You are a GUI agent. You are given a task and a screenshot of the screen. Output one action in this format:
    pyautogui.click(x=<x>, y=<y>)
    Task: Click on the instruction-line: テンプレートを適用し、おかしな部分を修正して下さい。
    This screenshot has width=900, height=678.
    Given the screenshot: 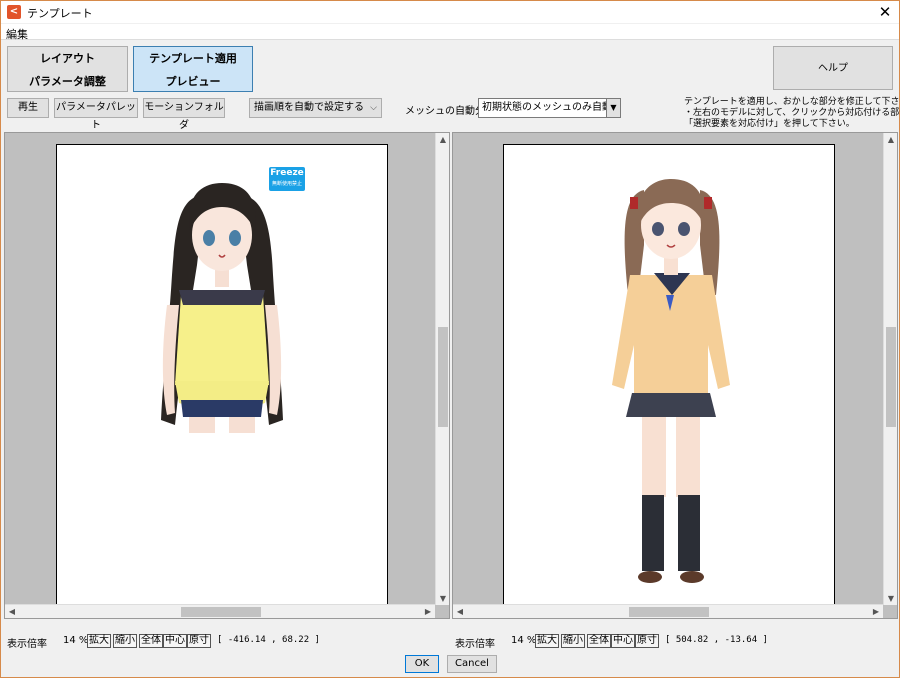 What is the action you would take?
    pyautogui.click(x=792, y=102)
    